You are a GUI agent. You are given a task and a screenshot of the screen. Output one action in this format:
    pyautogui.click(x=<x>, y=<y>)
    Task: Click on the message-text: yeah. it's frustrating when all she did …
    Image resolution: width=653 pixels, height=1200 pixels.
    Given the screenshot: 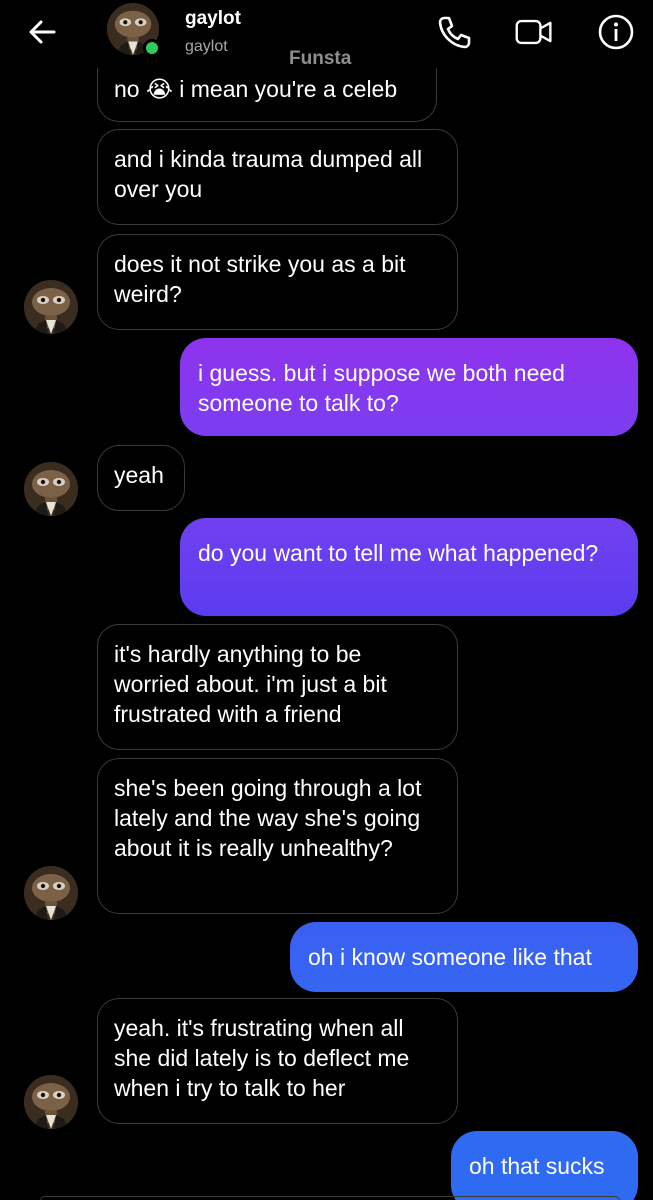 What is the action you would take?
    pyautogui.click(x=262, y=1058)
    